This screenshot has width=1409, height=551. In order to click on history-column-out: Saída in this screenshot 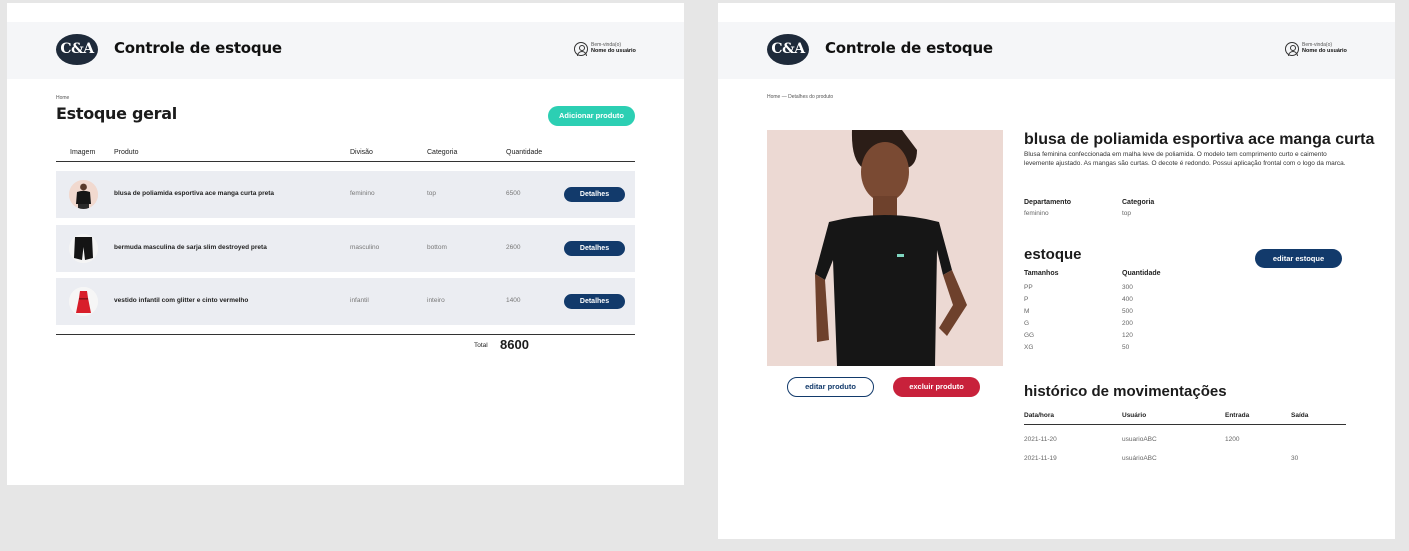, I will do `click(1300, 415)`.